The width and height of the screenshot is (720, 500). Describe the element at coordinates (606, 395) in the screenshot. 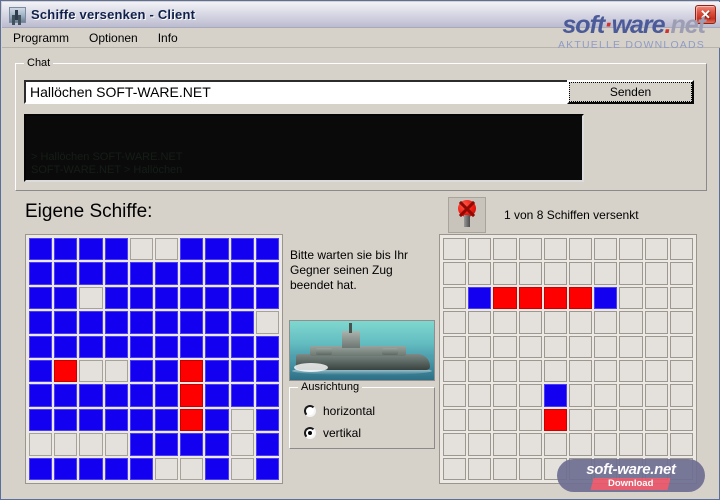

I see `enemy-cell-r7c7` at that location.